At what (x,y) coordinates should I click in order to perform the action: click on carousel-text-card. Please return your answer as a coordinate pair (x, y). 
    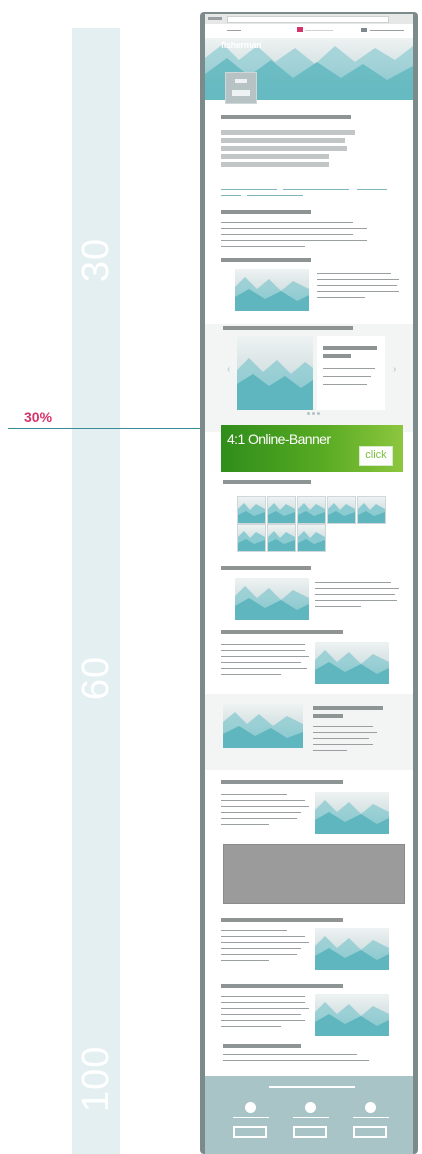
    Looking at the image, I should click on (351, 373).